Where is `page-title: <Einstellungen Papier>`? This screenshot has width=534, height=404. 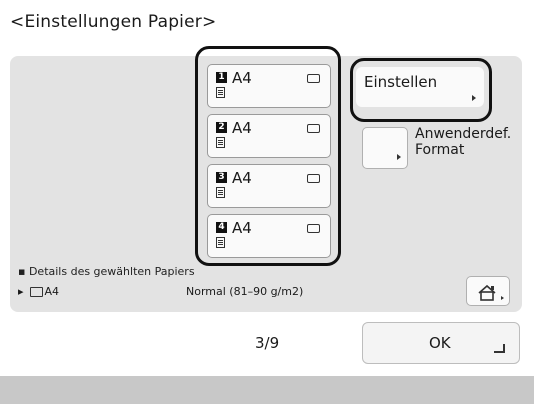
page-title: <Einstellungen Papier> is located at coordinates (113, 22).